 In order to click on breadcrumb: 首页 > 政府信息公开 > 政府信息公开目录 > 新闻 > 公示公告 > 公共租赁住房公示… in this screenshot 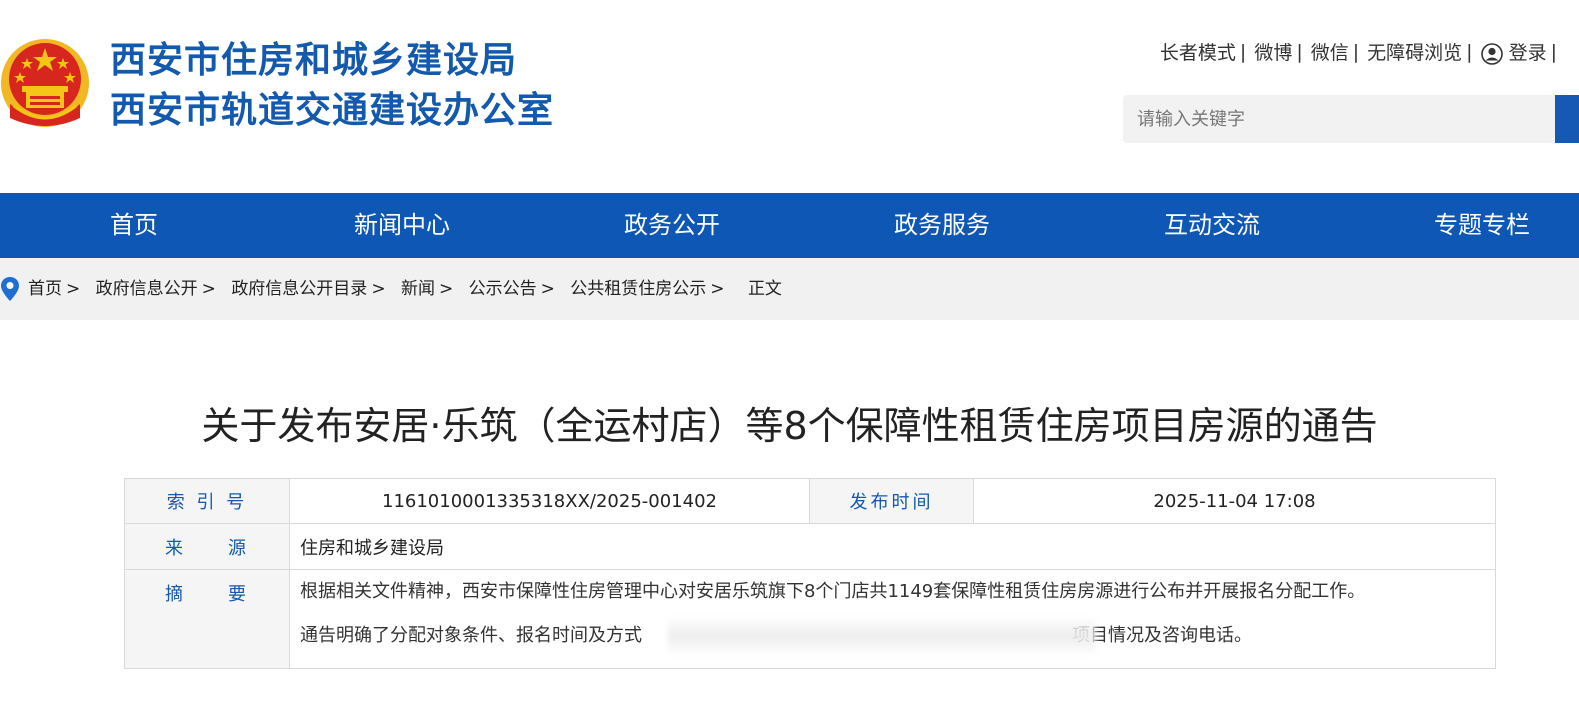, I will do `click(789, 289)`.